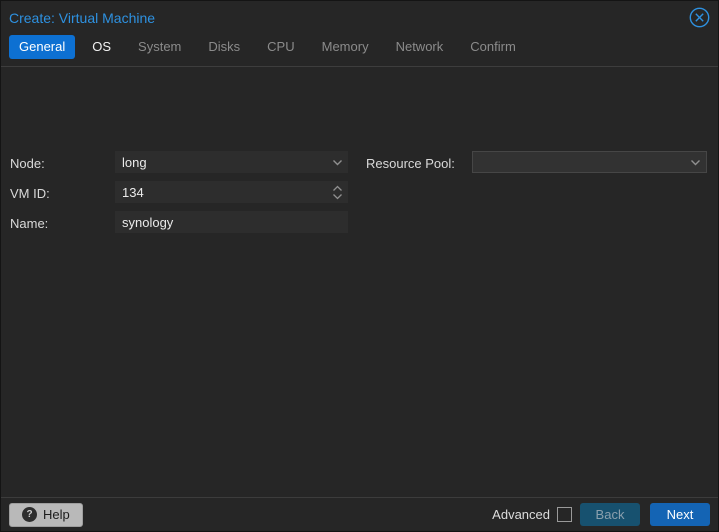  What do you see at coordinates (224, 46) in the screenshot?
I see `tab-disks: Disks` at bounding box center [224, 46].